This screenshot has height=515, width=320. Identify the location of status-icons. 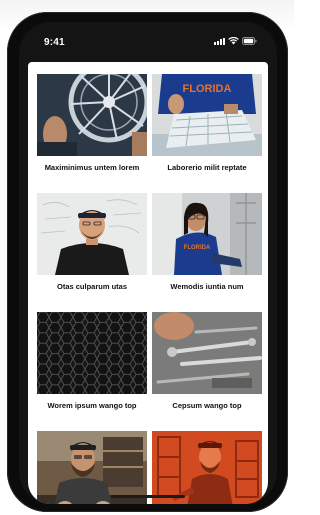
(235, 41).